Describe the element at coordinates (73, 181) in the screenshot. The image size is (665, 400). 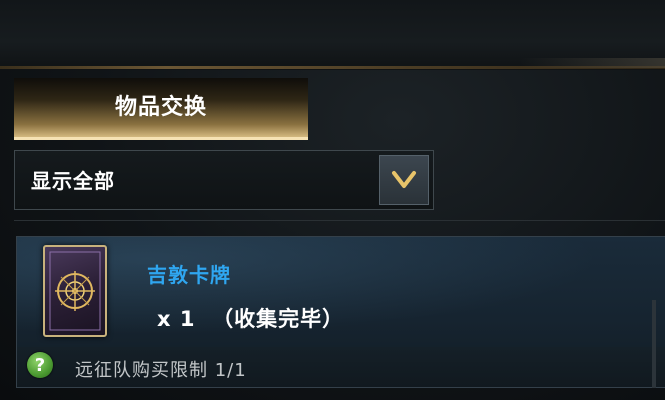
I see `filter-selected-value: 显示全部` at that location.